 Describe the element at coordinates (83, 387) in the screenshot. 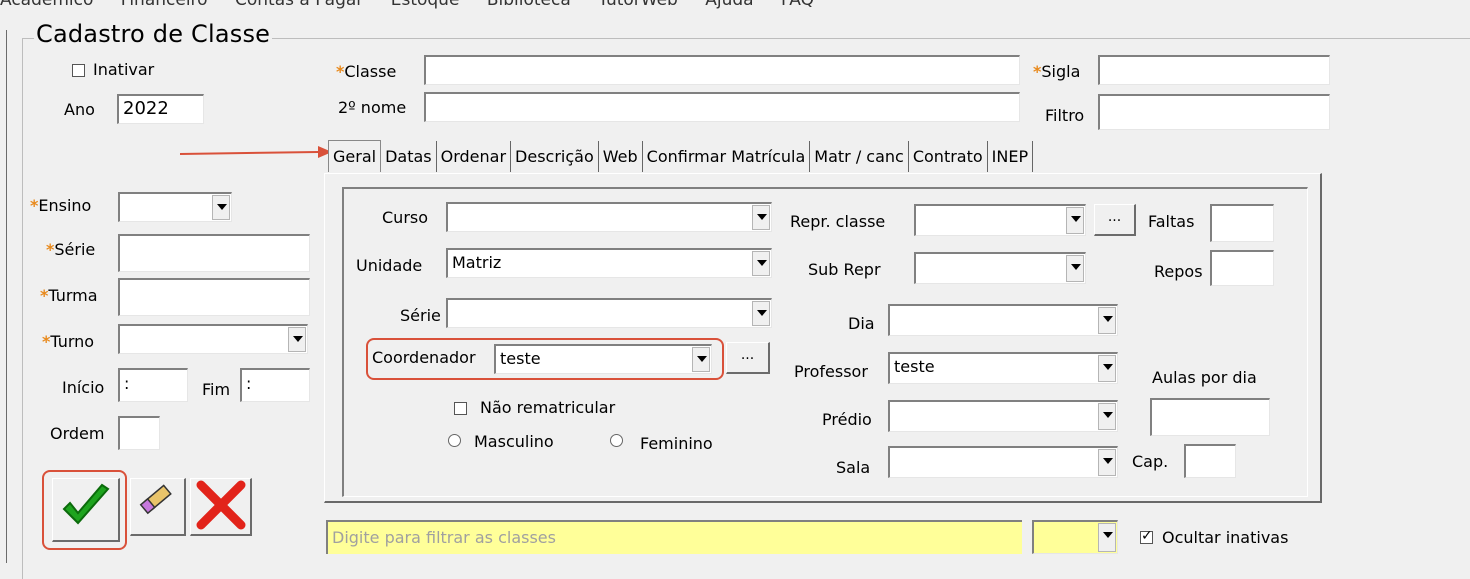

I see `inicio-label: Início` at that location.